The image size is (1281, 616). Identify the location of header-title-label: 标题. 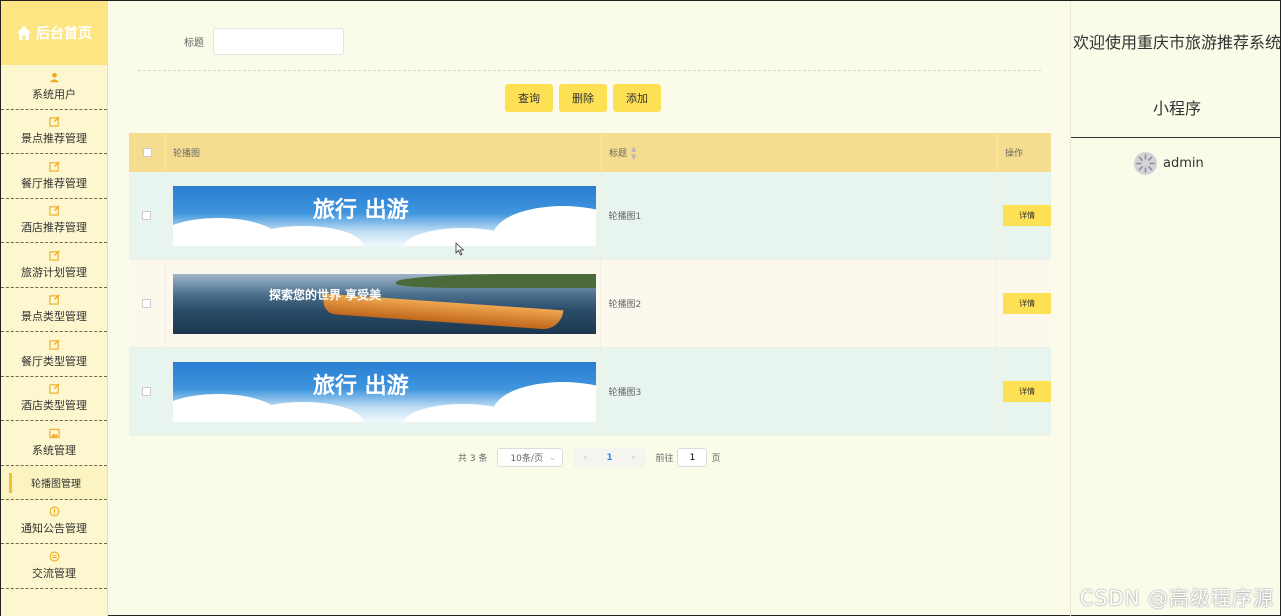
(618, 154).